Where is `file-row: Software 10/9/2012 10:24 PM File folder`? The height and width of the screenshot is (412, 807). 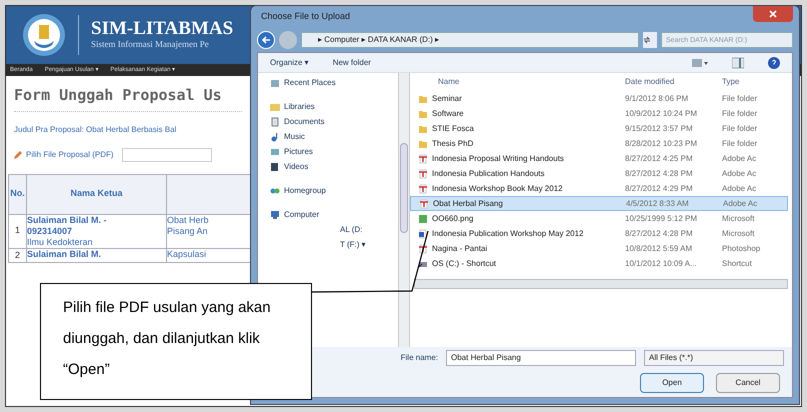 file-row: Software 10/9/2012 10:24 PM File folder is located at coordinates (599, 113).